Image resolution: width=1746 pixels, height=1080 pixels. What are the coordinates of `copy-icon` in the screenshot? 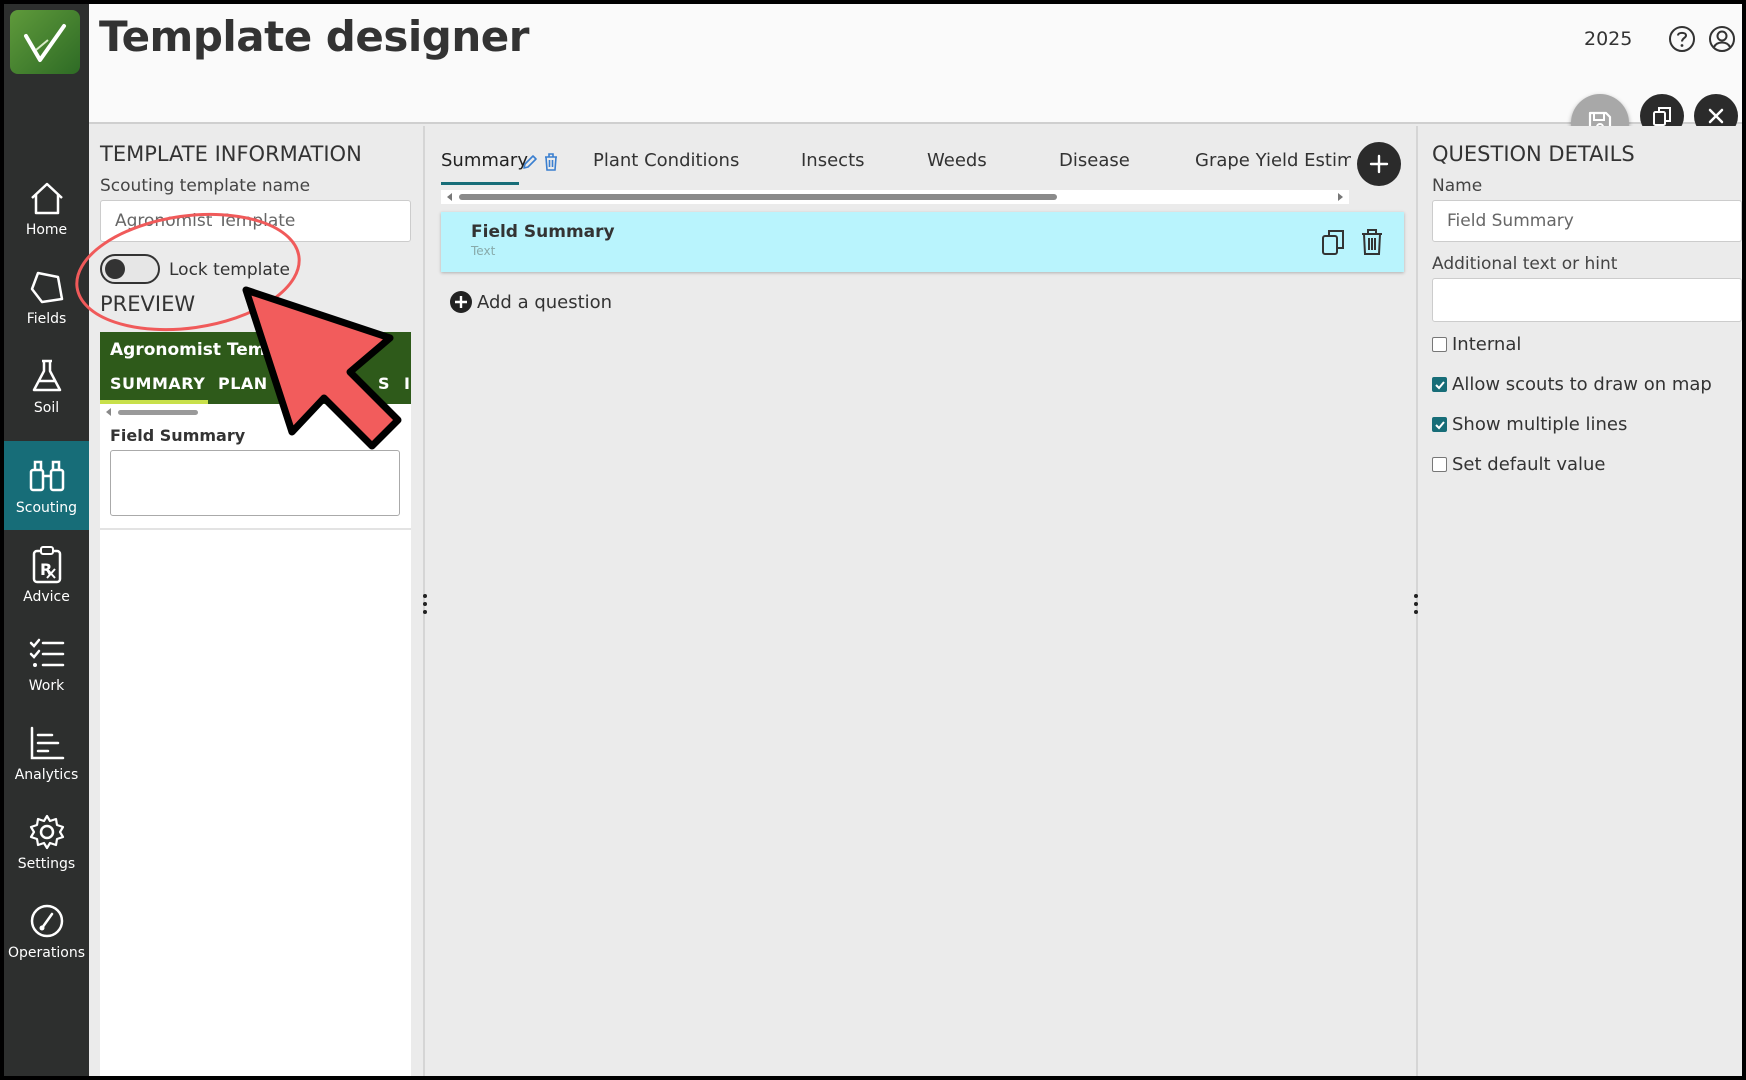 It's located at (1662, 116).